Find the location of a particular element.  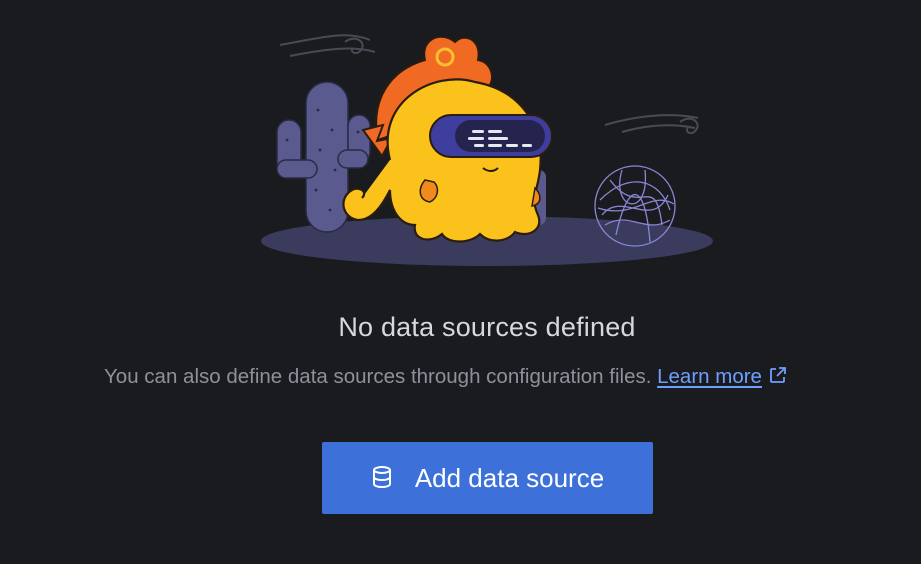

add-data-source-label: Add data source is located at coordinates (509, 477).